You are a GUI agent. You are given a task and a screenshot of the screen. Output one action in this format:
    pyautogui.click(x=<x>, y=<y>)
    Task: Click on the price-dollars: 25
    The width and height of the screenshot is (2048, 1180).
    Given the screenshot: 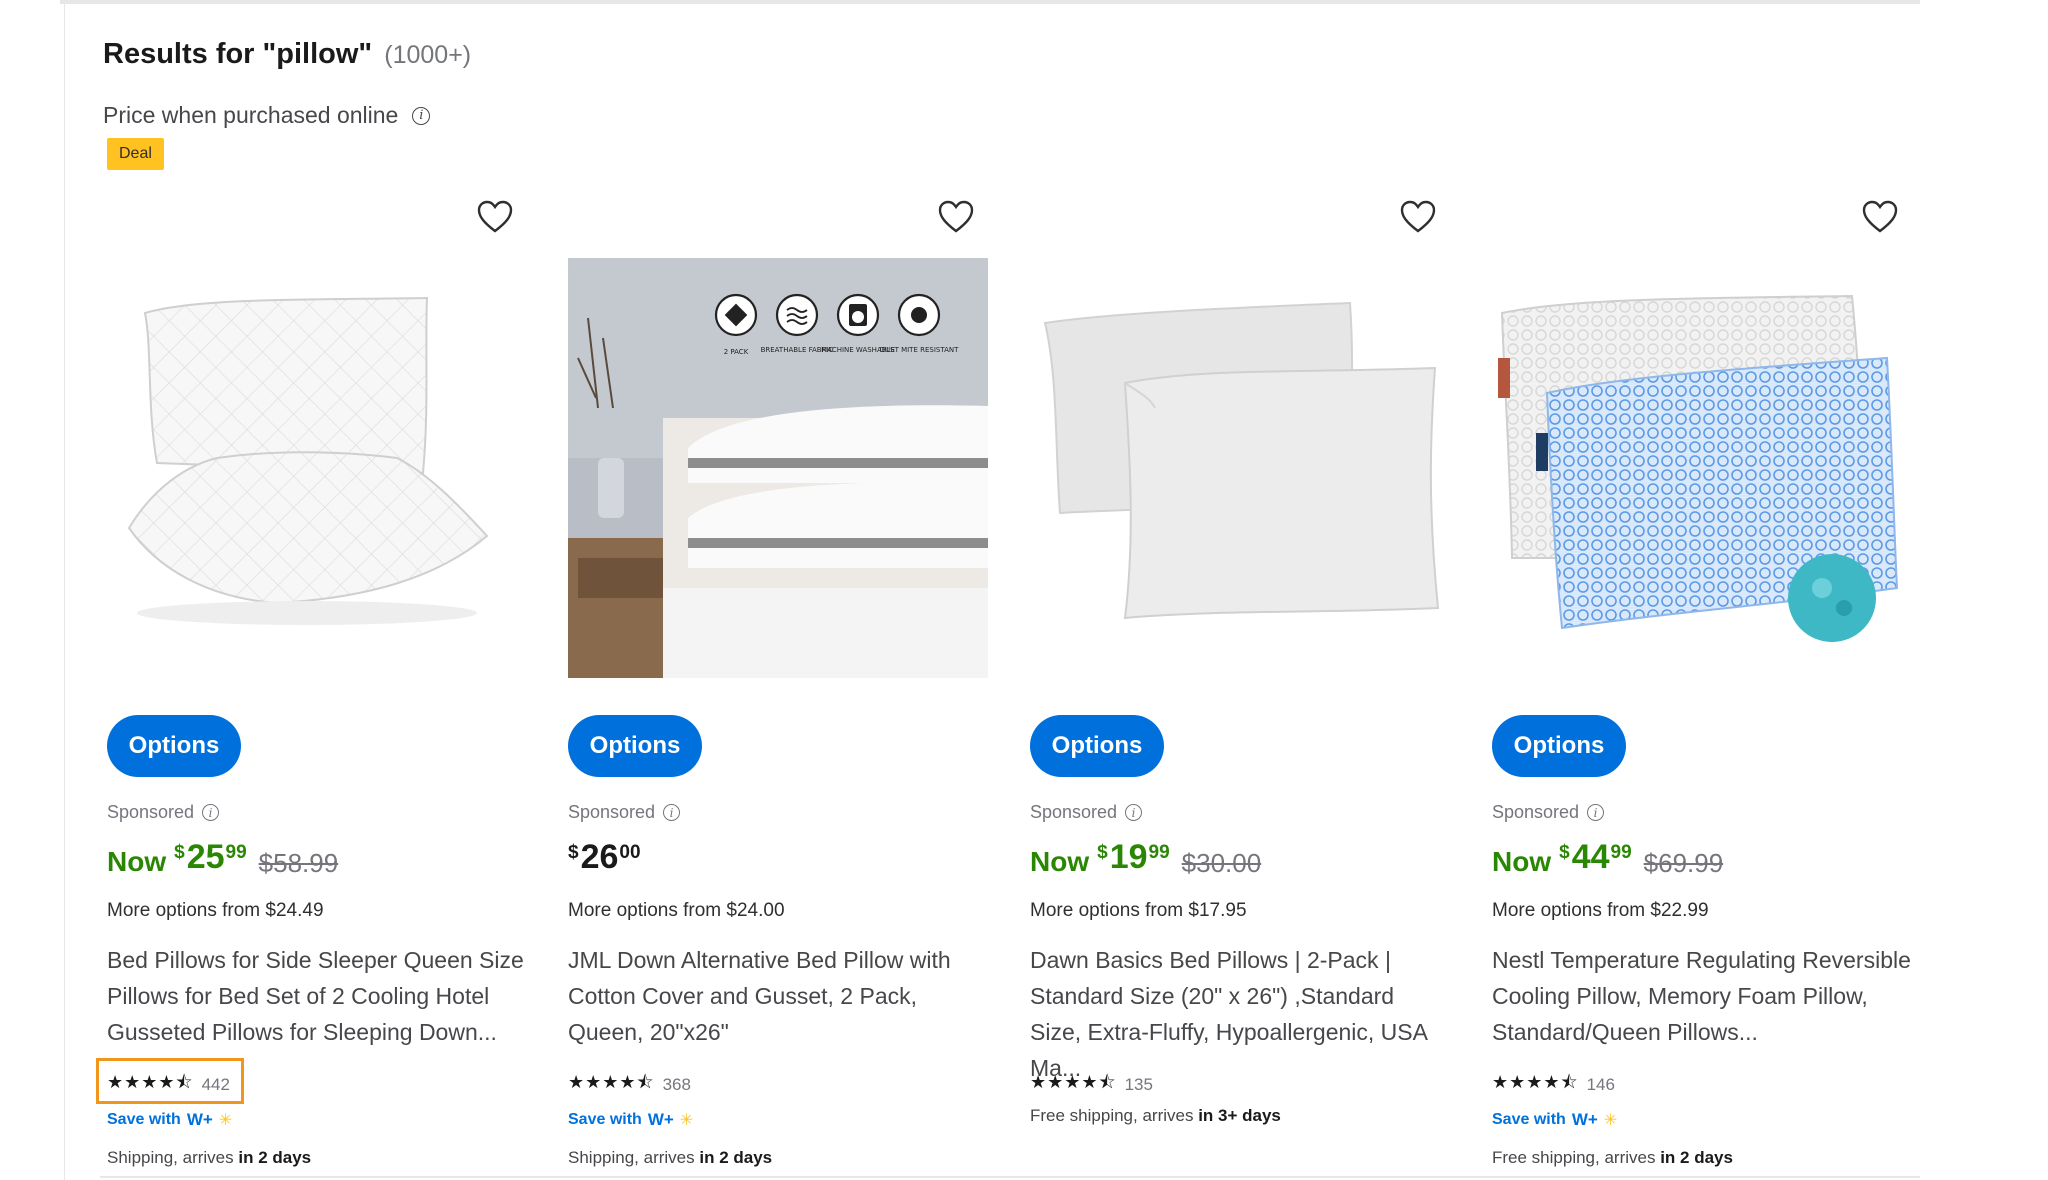 What is the action you would take?
    pyautogui.click(x=205, y=857)
    